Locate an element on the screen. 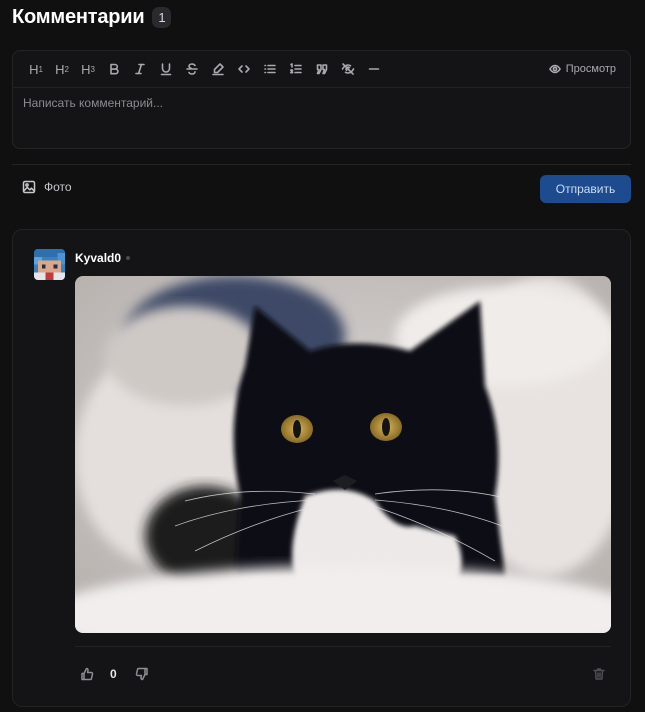  quote-icon is located at coordinates (322, 69).